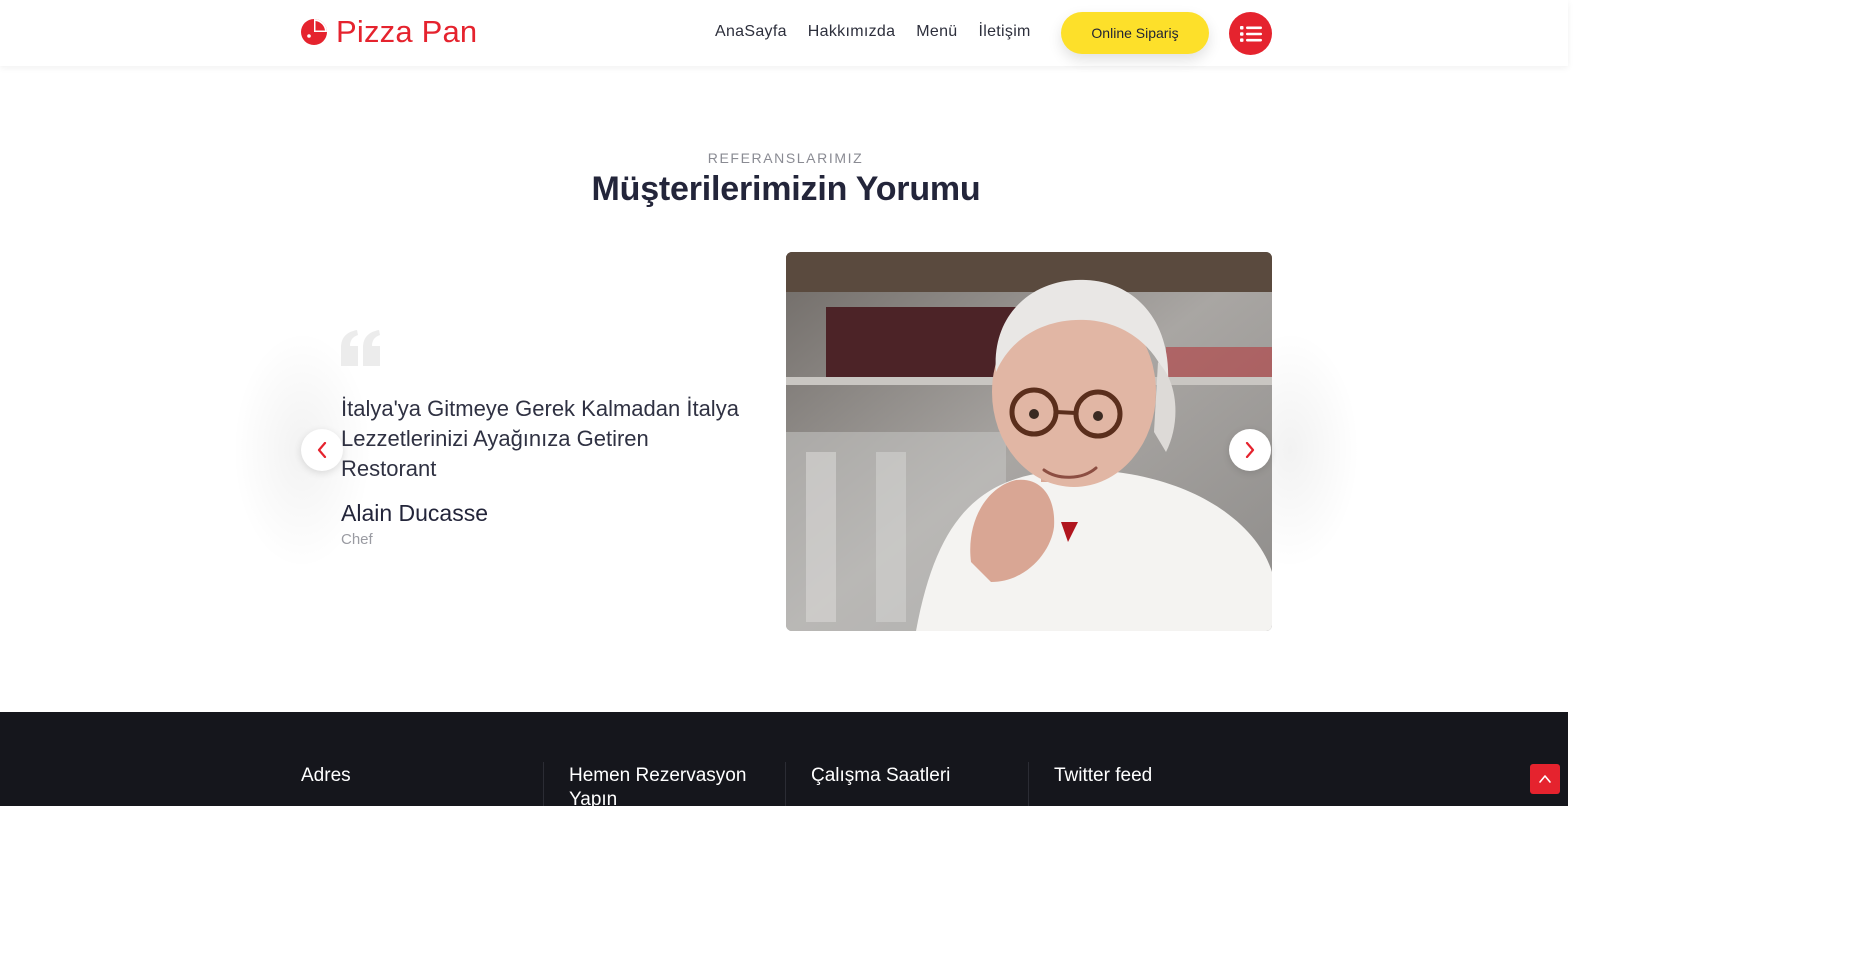  What do you see at coordinates (314, 32) in the screenshot?
I see `pizza-logo-icon` at bounding box center [314, 32].